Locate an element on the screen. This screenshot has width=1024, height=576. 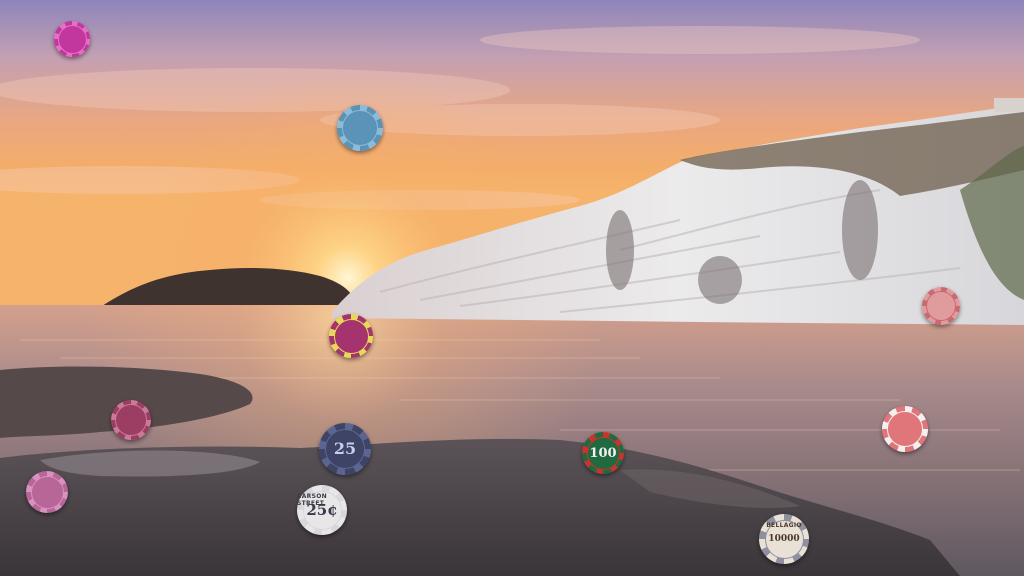
chip-value: 25 is located at coordinates (345, 448).